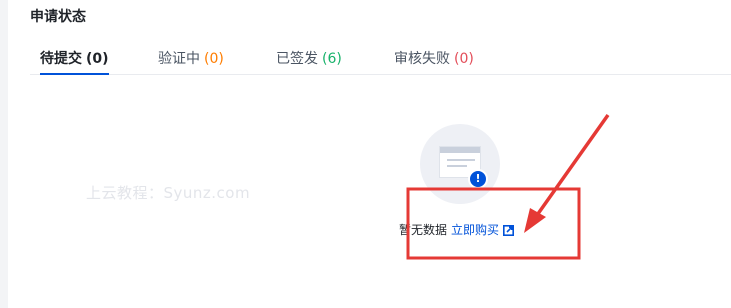 Image resolution: width=731 pixels, height=308 pixels. What do you see at coordinates (493, 223) in the screenshot?
I see `highlight-box` at bounding box center [493, 223].